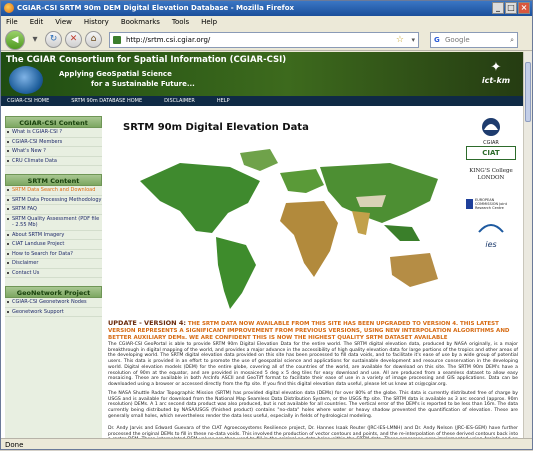 This screenshot has width=533, height=451. I want to click on map-australia, so click(414, 270).